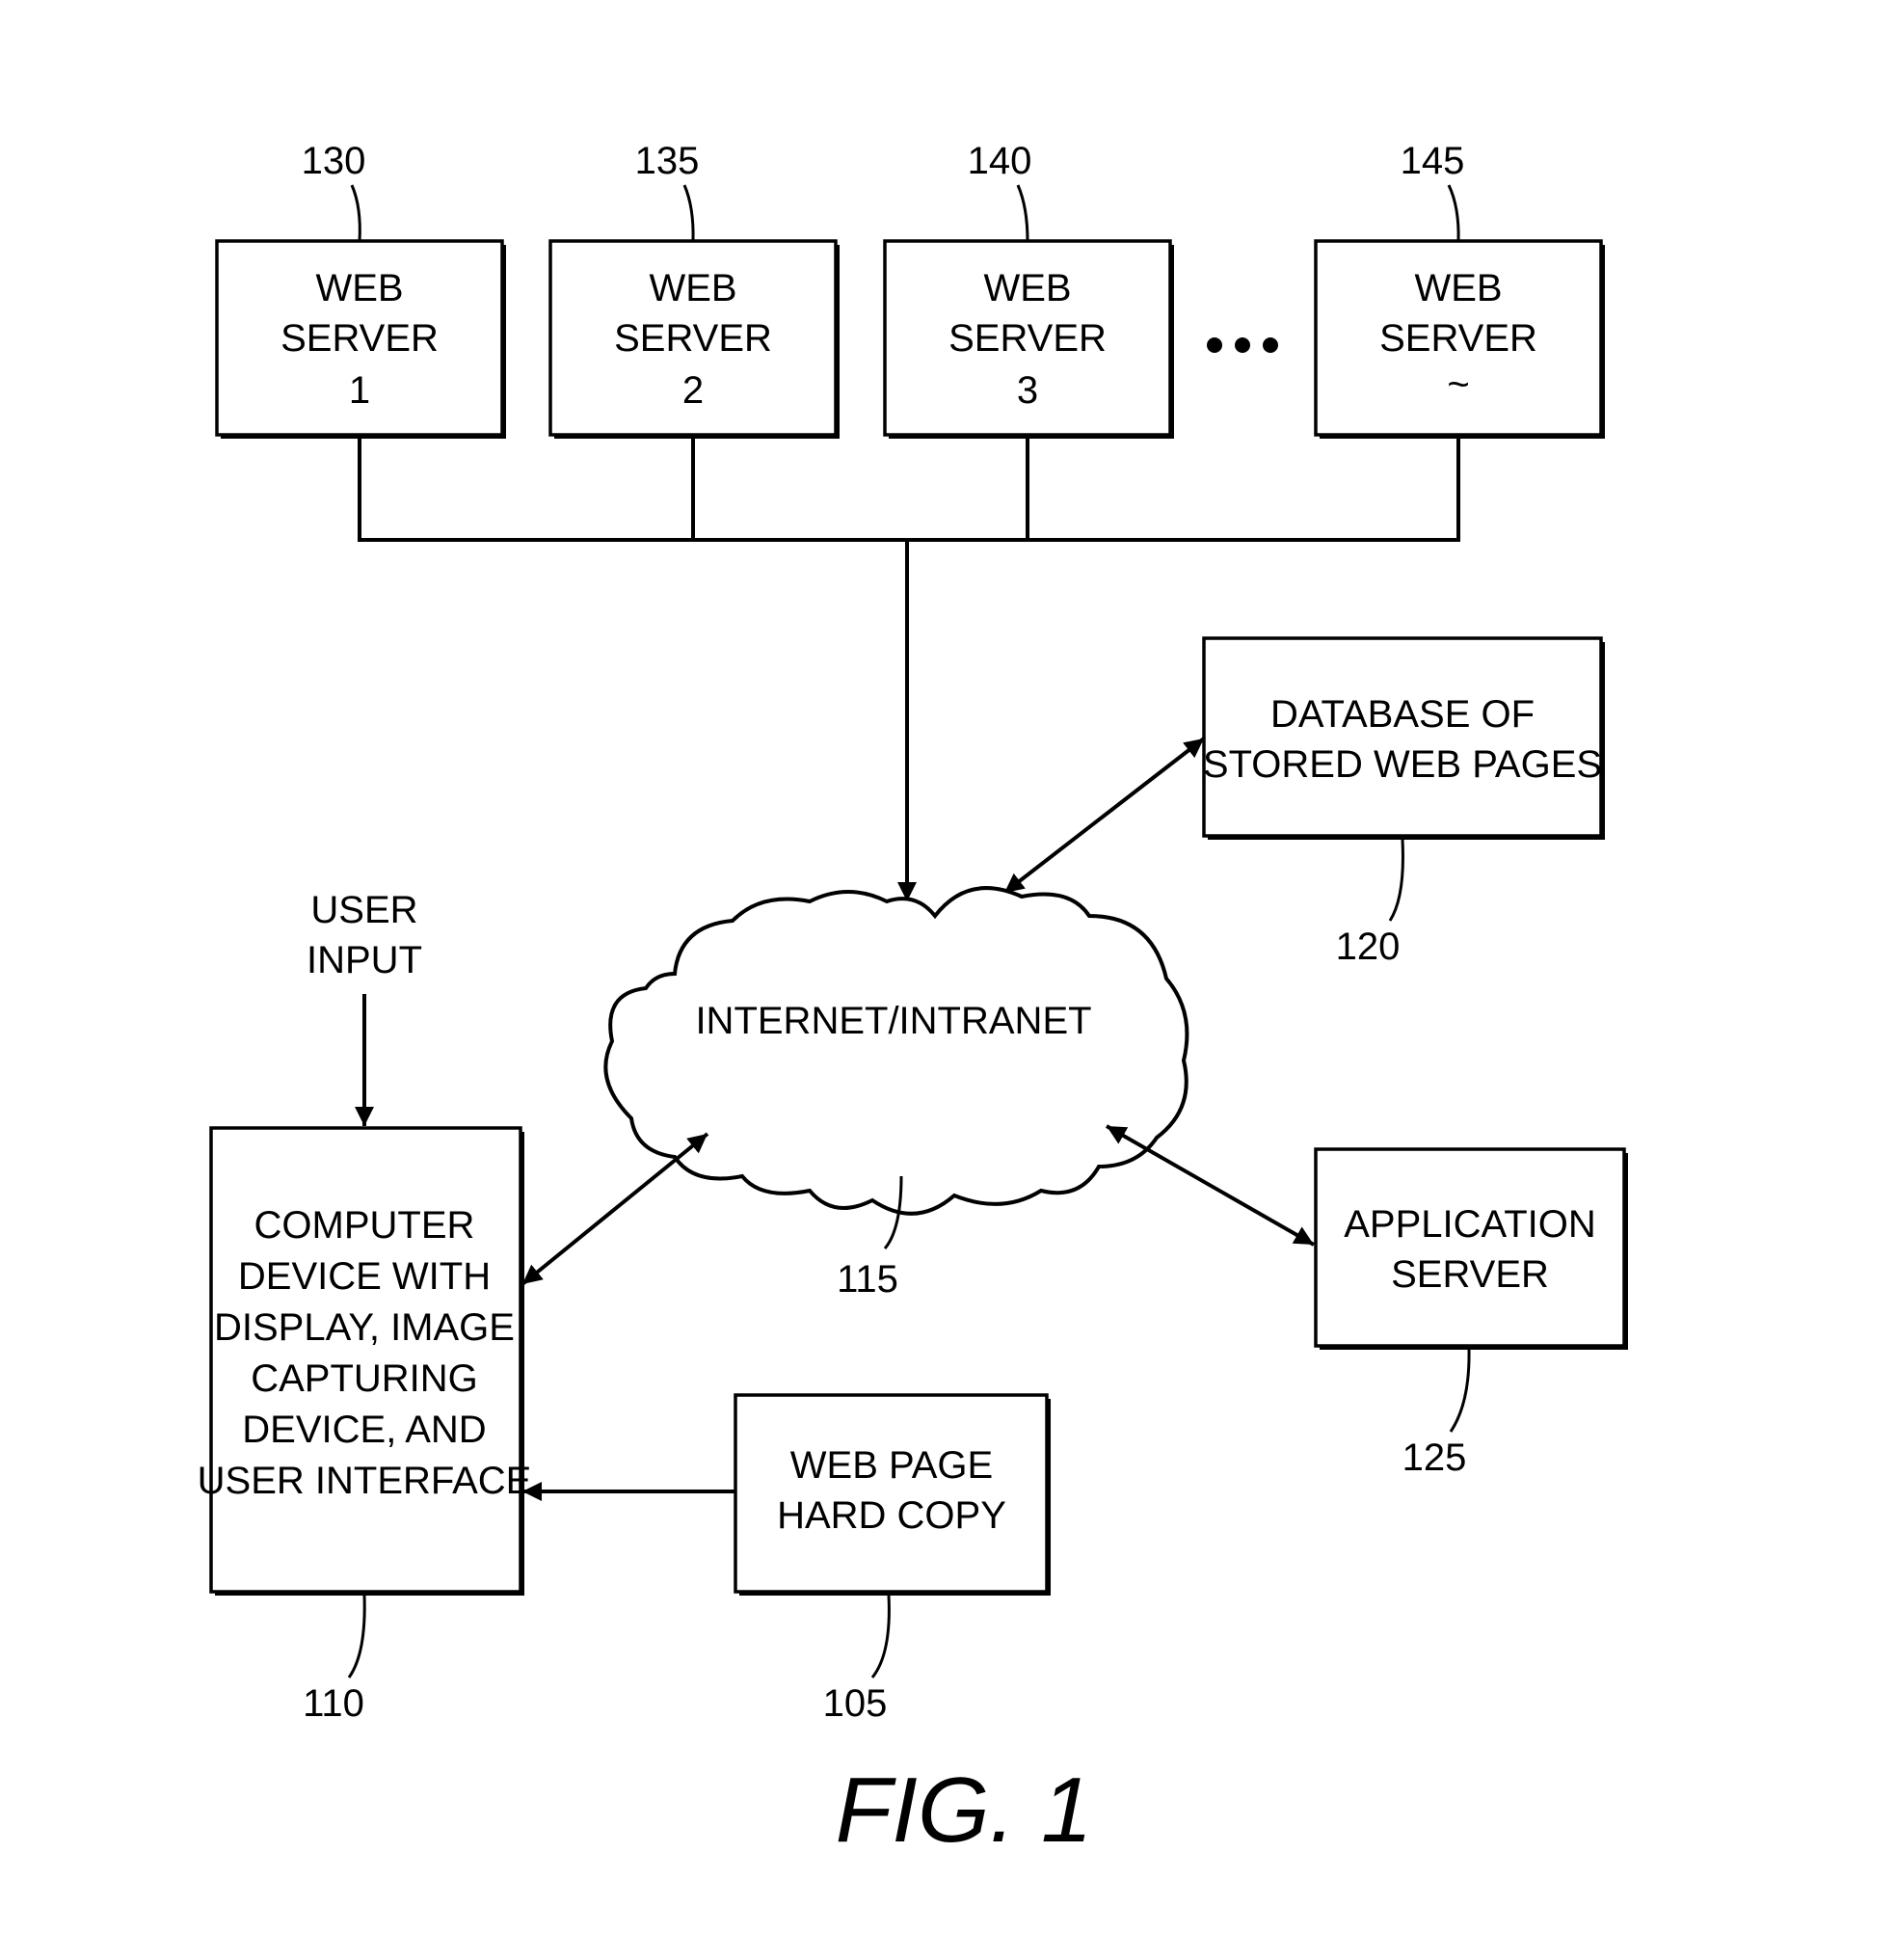  I want to click on ref-145: 145, so click(1433, 161).